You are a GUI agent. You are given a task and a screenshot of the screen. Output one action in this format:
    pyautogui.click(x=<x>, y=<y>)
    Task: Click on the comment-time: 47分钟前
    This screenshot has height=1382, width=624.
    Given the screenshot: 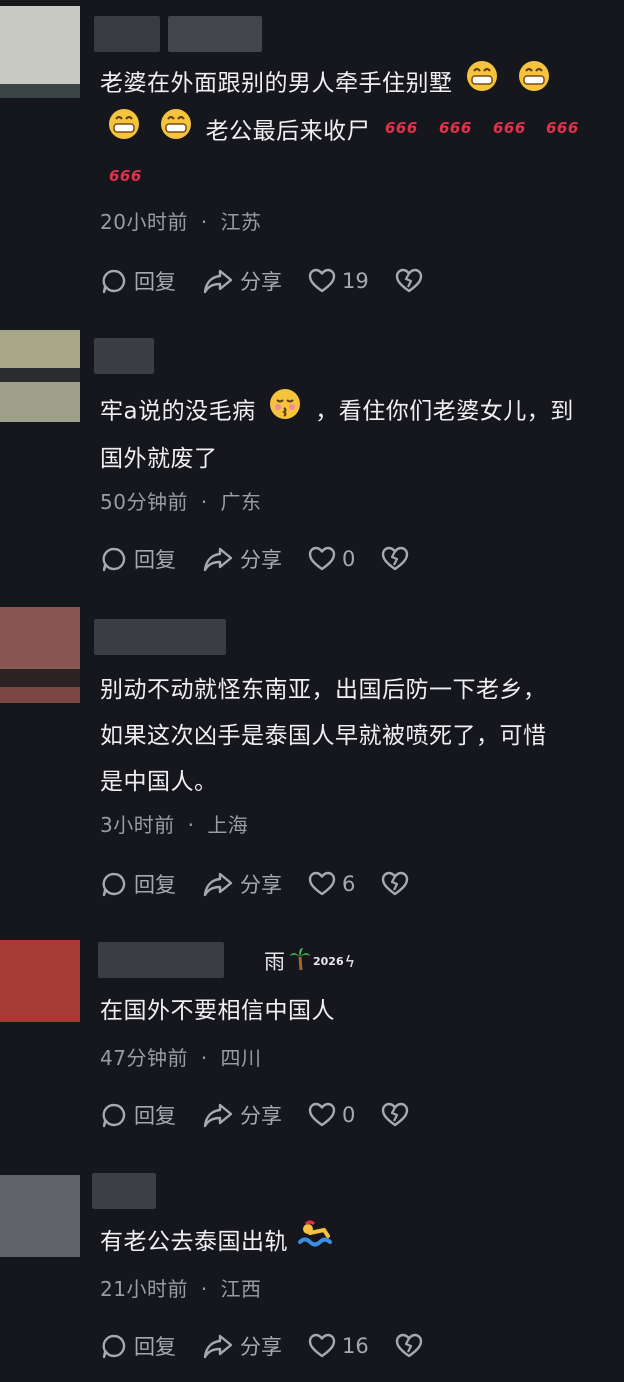 What is the action you would take?
    pyautogui.click(x=144, y=1058)
    